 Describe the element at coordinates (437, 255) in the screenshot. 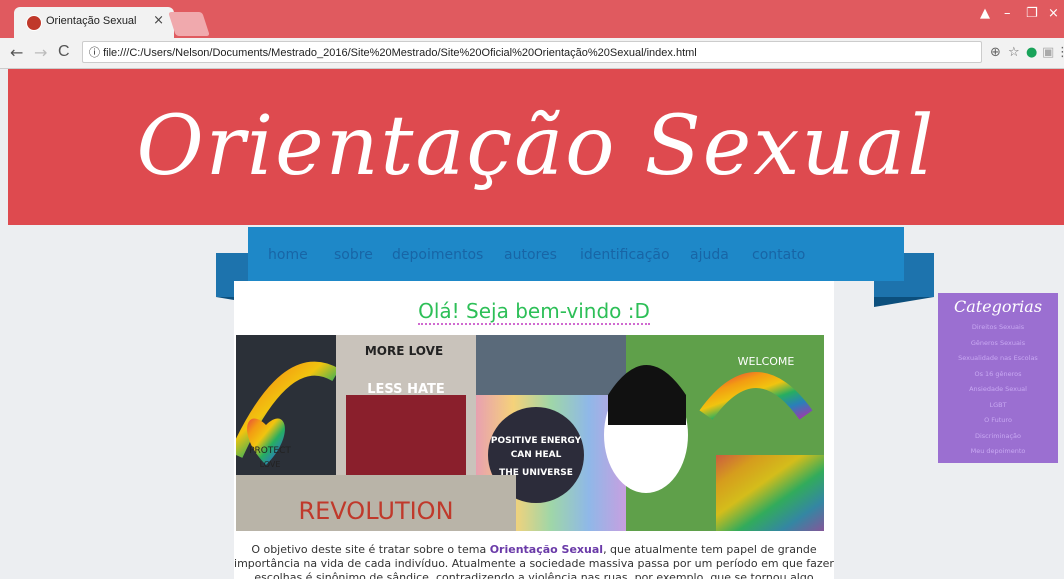

I see `nav-depoimentos: depoimentos` at that location.